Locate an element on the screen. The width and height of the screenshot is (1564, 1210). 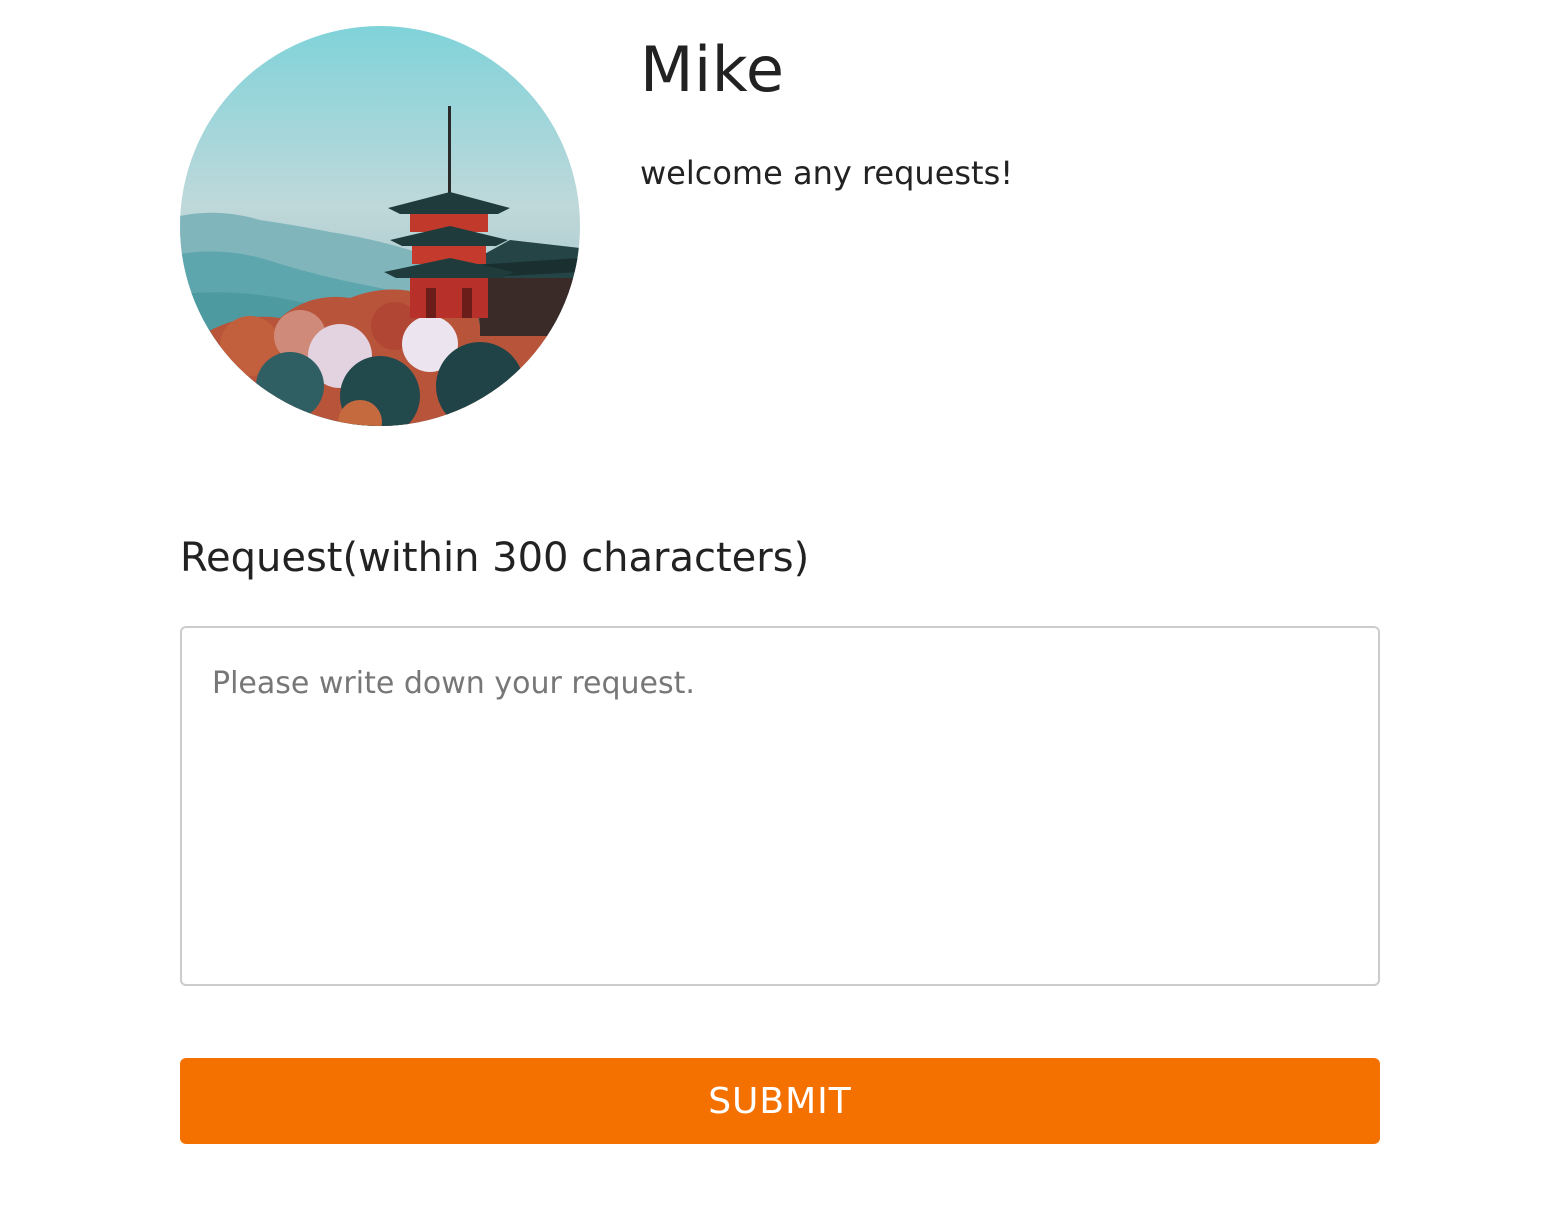
submit-button: SUBMIT is located at coordinates (780, 1101).